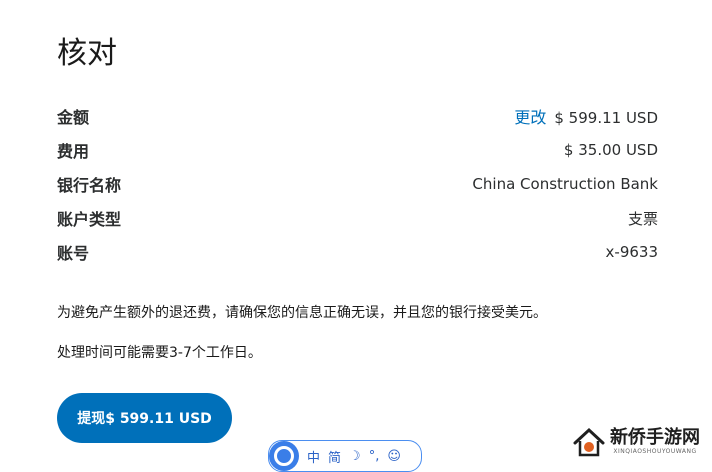 Image resolution: width=712 pixels, height=472 pixels. What do you see at coordinates (334, 456) in the screenshot?
I see `ime-punct-toggle: 简` at bounding box center [334, 456].